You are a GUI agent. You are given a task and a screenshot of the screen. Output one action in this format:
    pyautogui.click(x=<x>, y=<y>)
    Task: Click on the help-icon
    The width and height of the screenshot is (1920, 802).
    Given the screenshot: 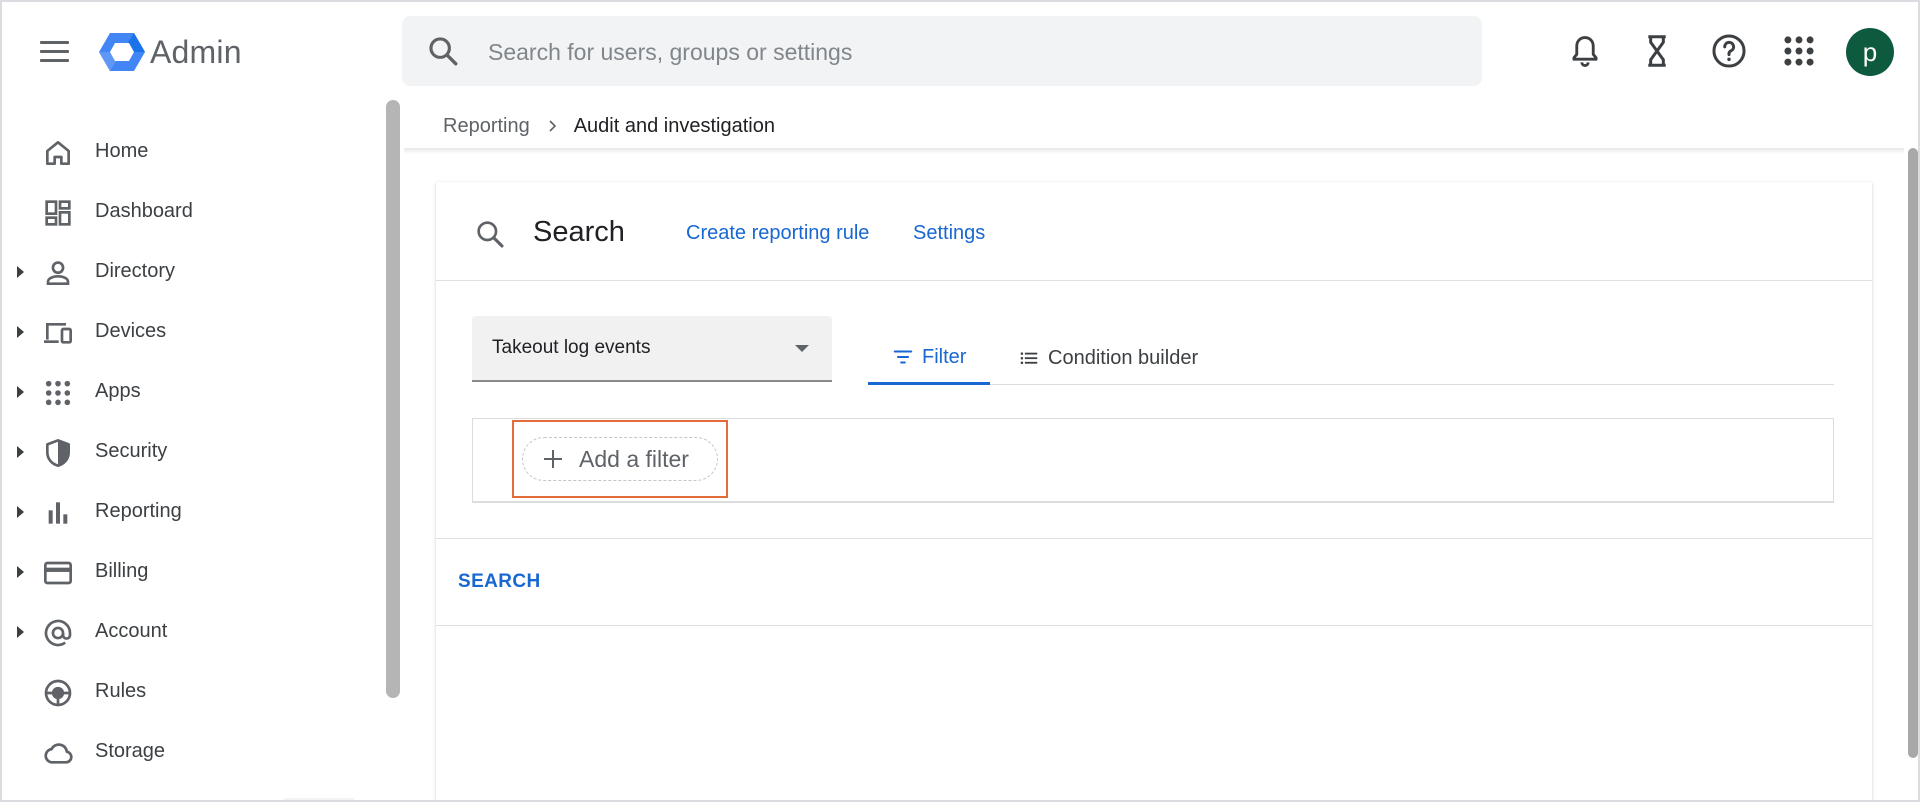 What is the action you would take?
    pyautogui.click(x=1729, y=51)
    